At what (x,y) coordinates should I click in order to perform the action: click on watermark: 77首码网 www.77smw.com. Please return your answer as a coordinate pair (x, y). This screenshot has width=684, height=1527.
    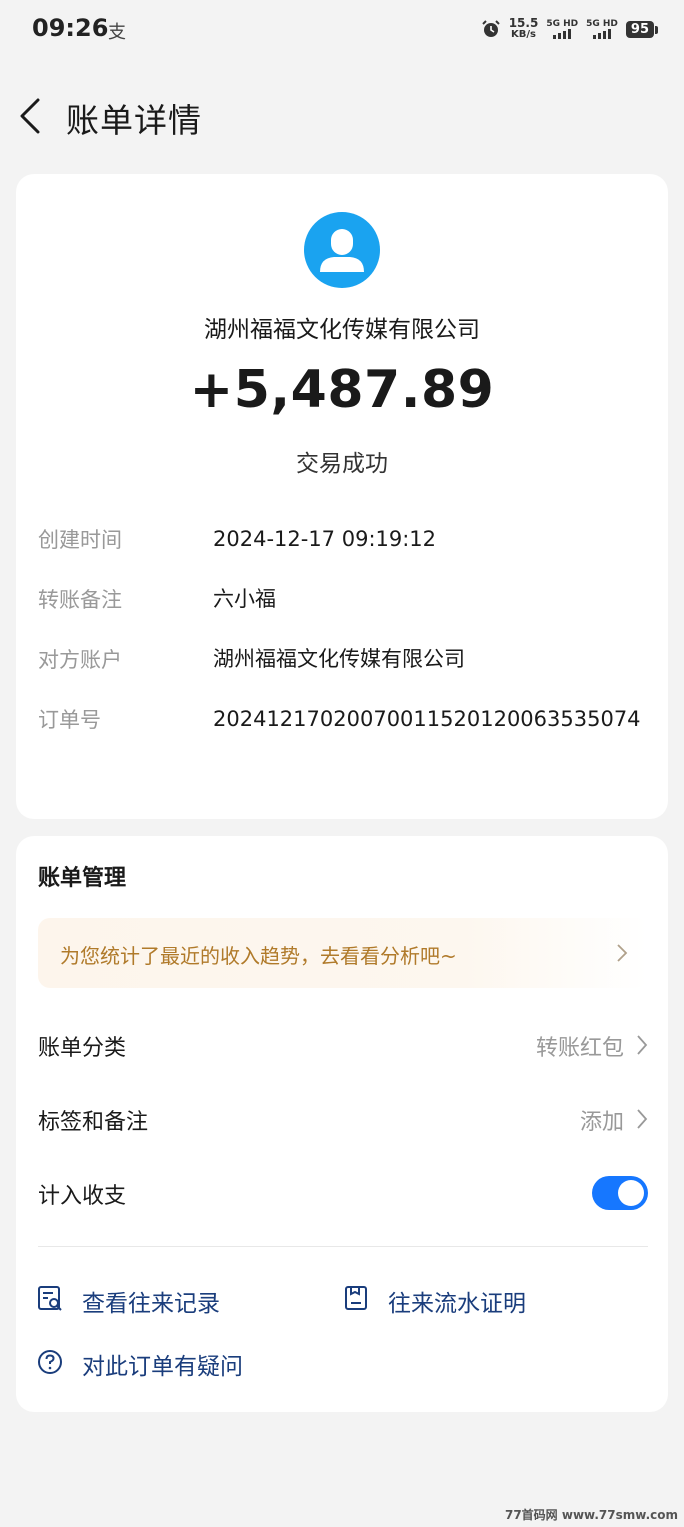
    Looking at the image, I should click on (591, 1515).